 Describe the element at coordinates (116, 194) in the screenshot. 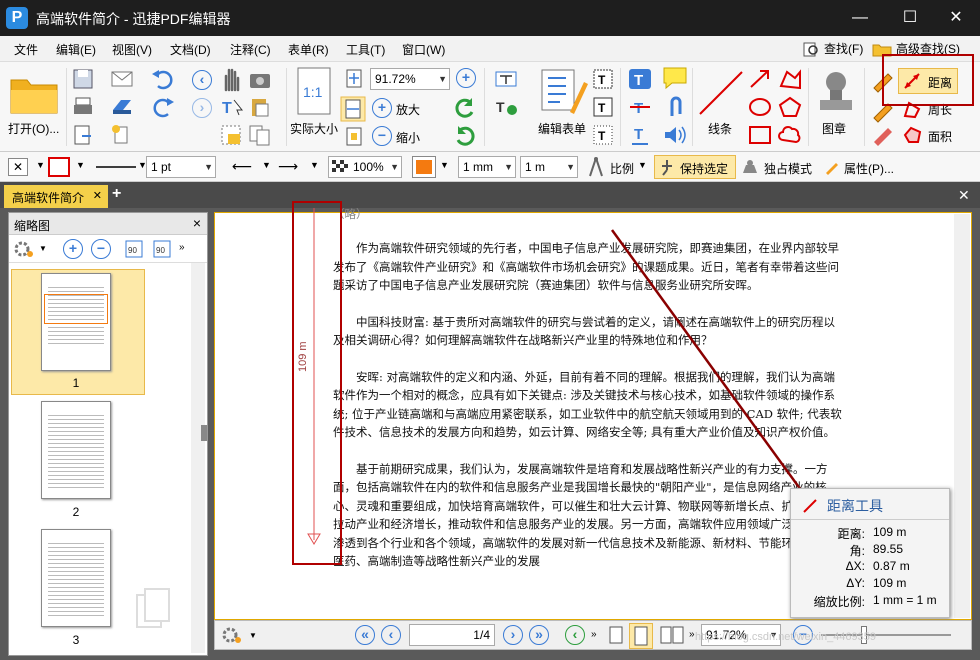

I see `new-tab-icon: +` at that location.